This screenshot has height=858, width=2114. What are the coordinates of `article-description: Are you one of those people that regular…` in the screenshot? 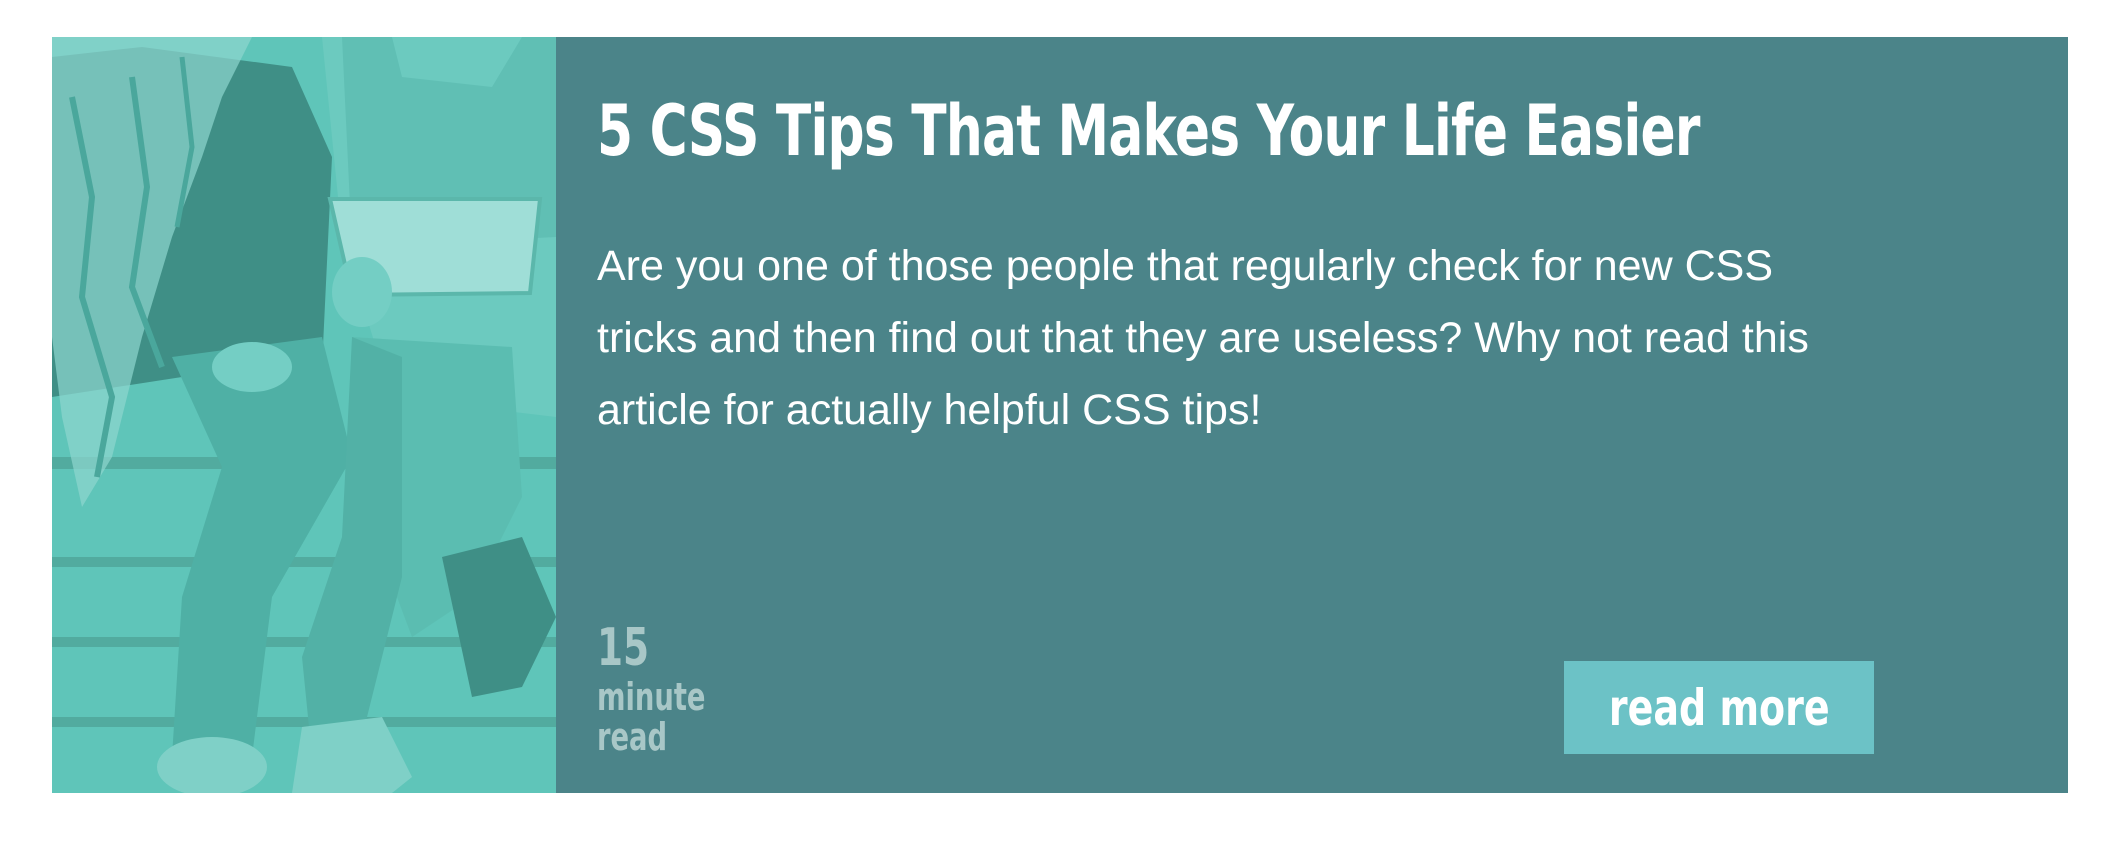 It's located at (1203, 338).